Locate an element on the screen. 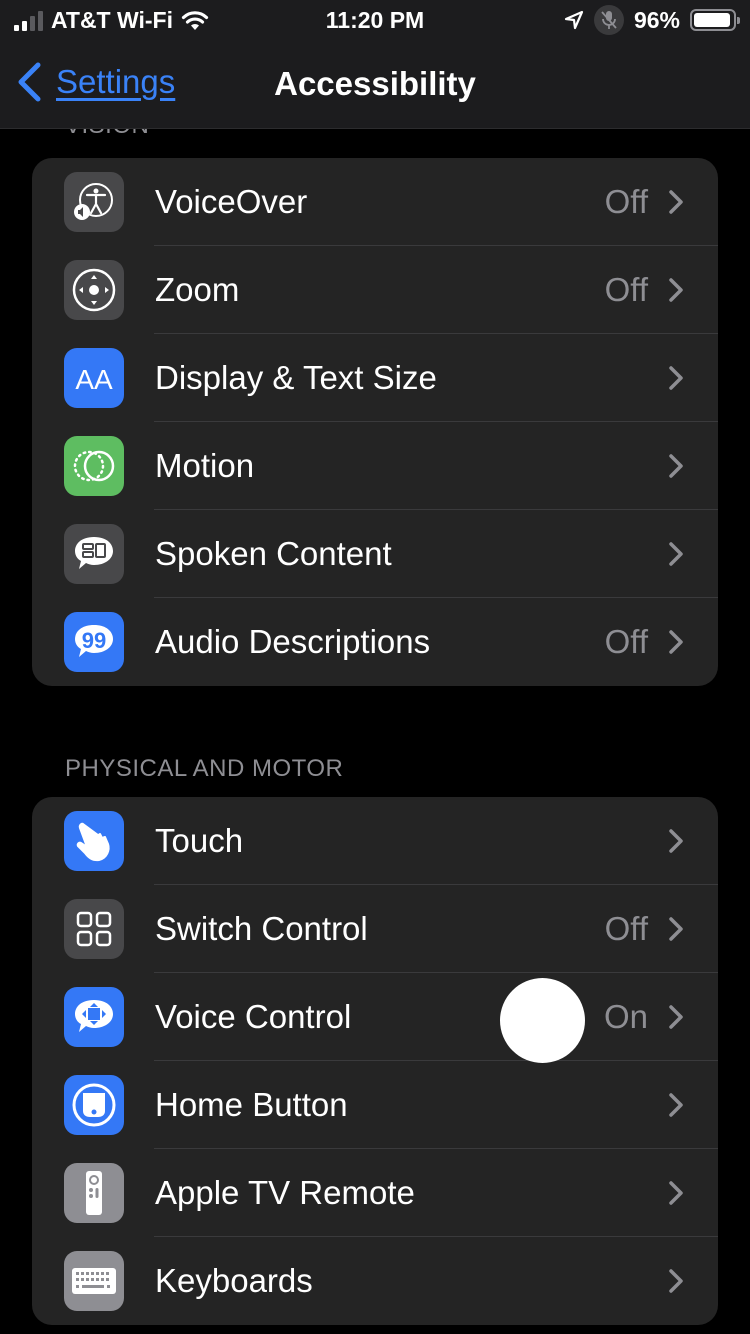  section-header-physical-and-motor: PHYSICAL AND MOTOR is located at coordinates (204, 768).